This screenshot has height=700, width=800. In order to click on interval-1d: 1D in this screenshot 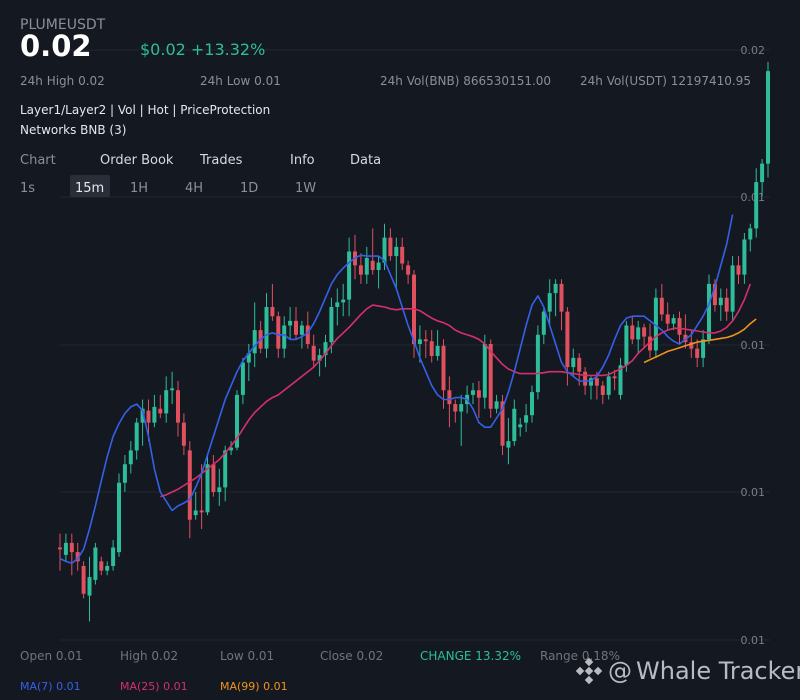, I will do `click(249, 188)`.